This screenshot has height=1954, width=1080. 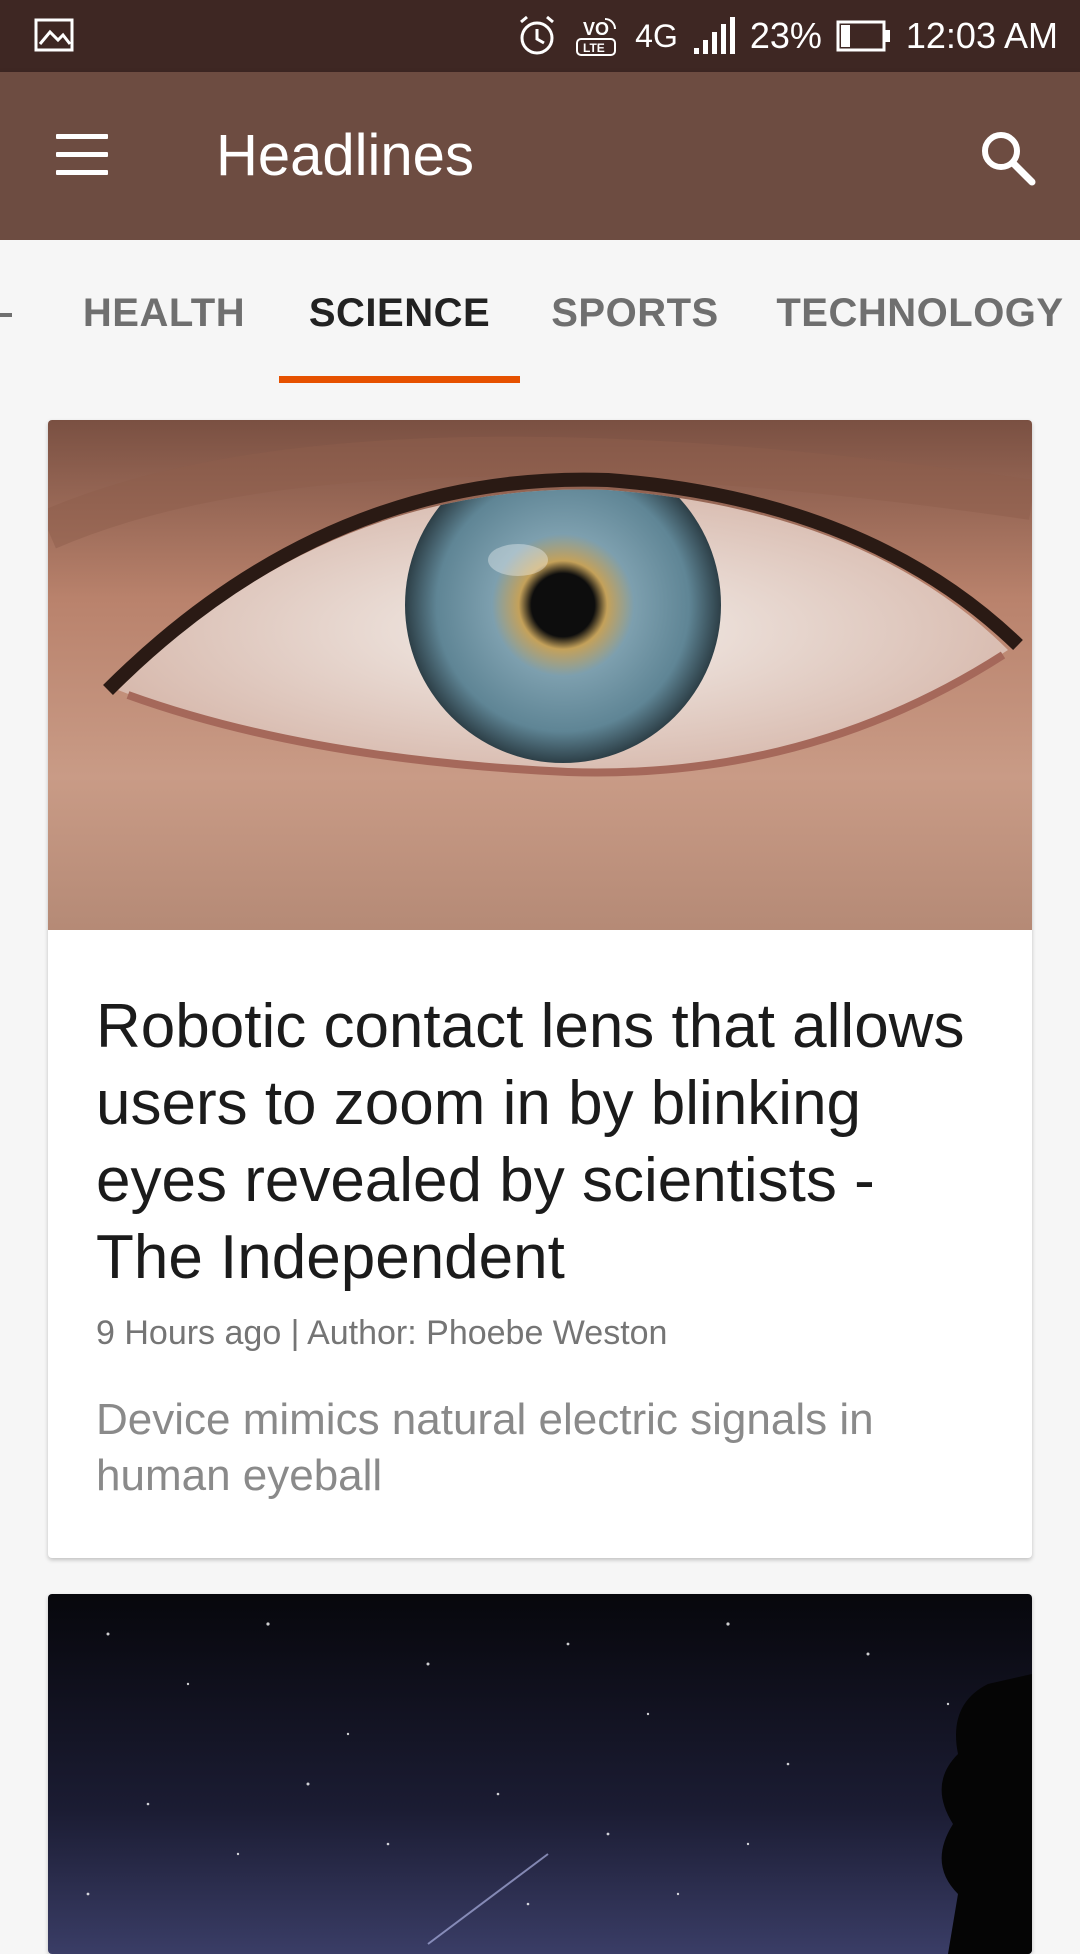 I want to click on tab-selected-indicator, so click(x=399, y=379).